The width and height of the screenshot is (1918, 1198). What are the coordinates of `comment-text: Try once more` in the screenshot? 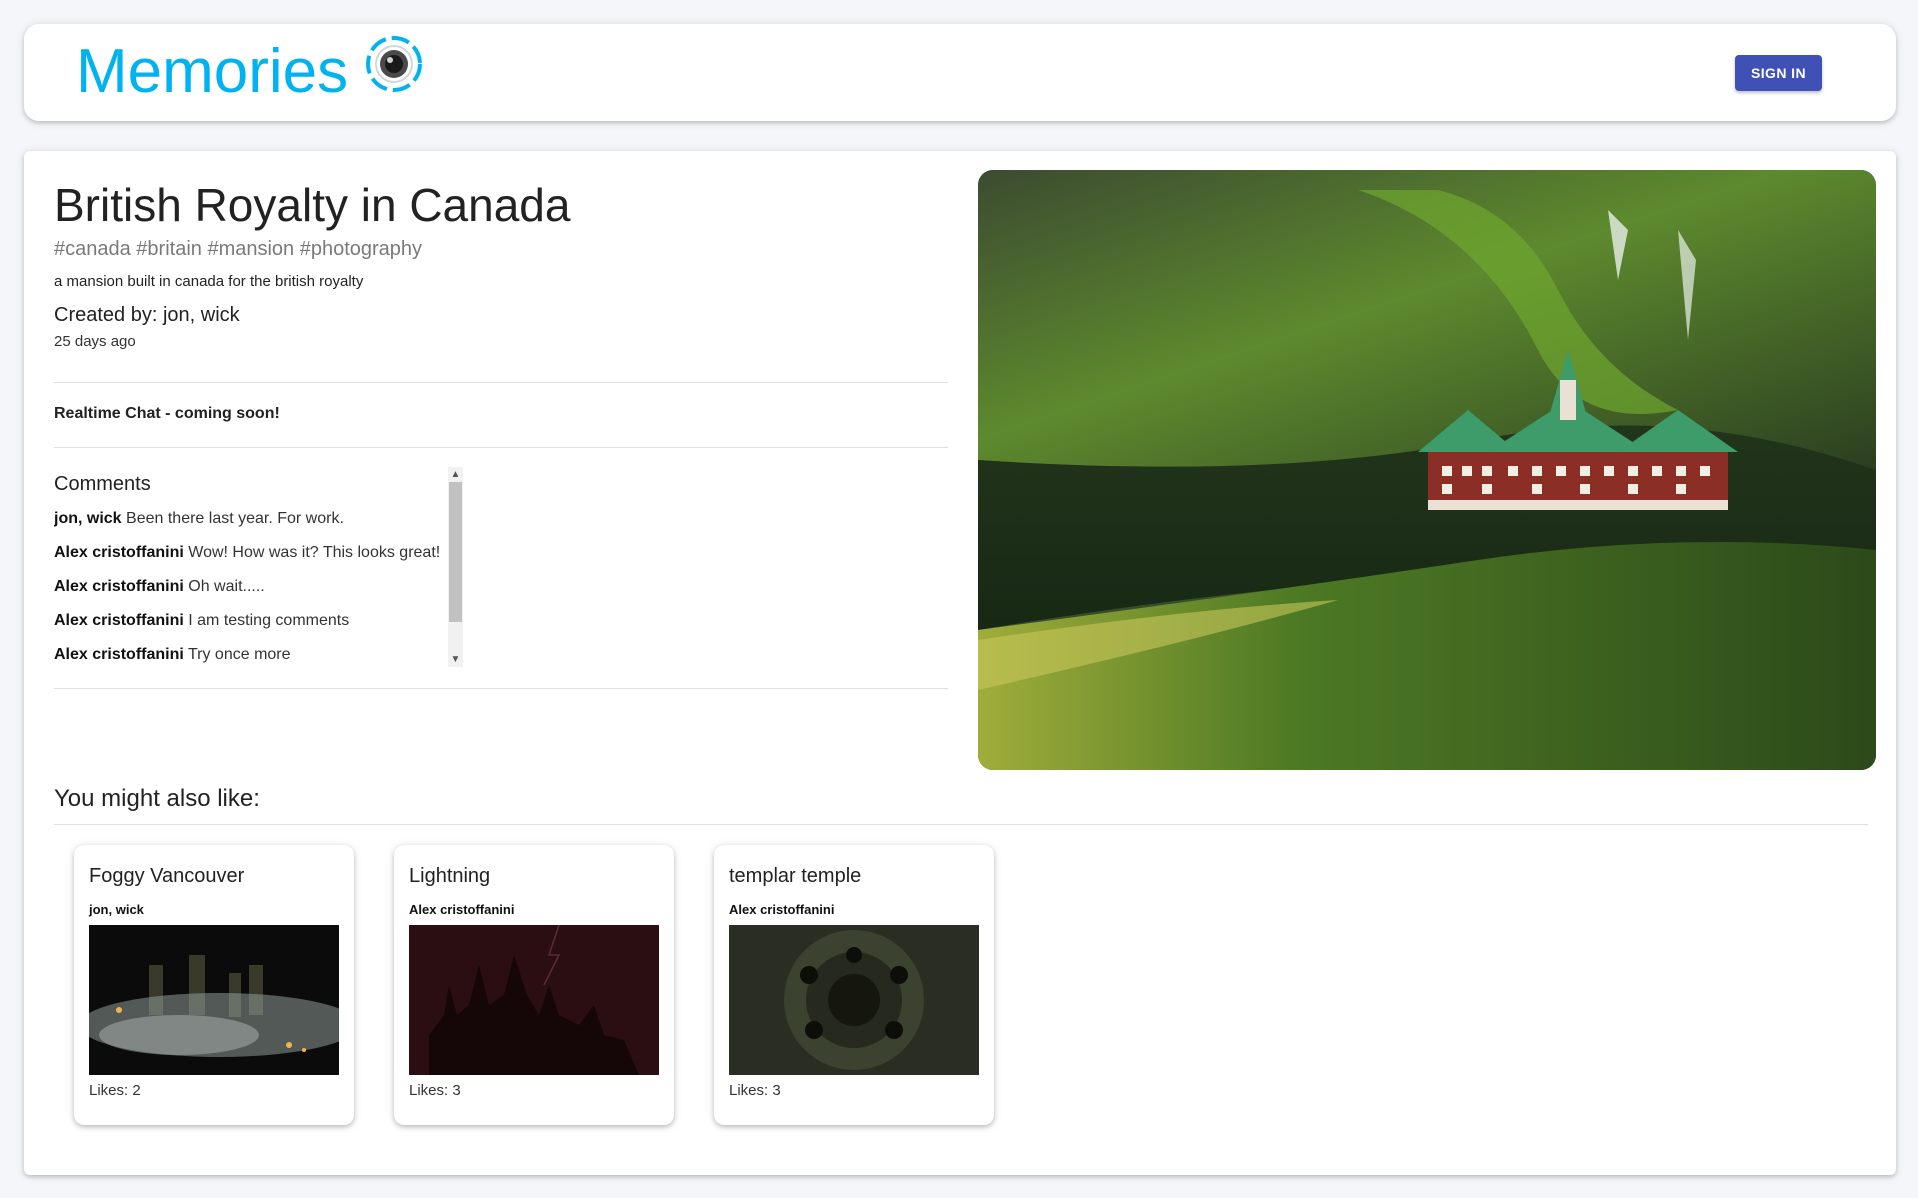 It's located at (239, 654).